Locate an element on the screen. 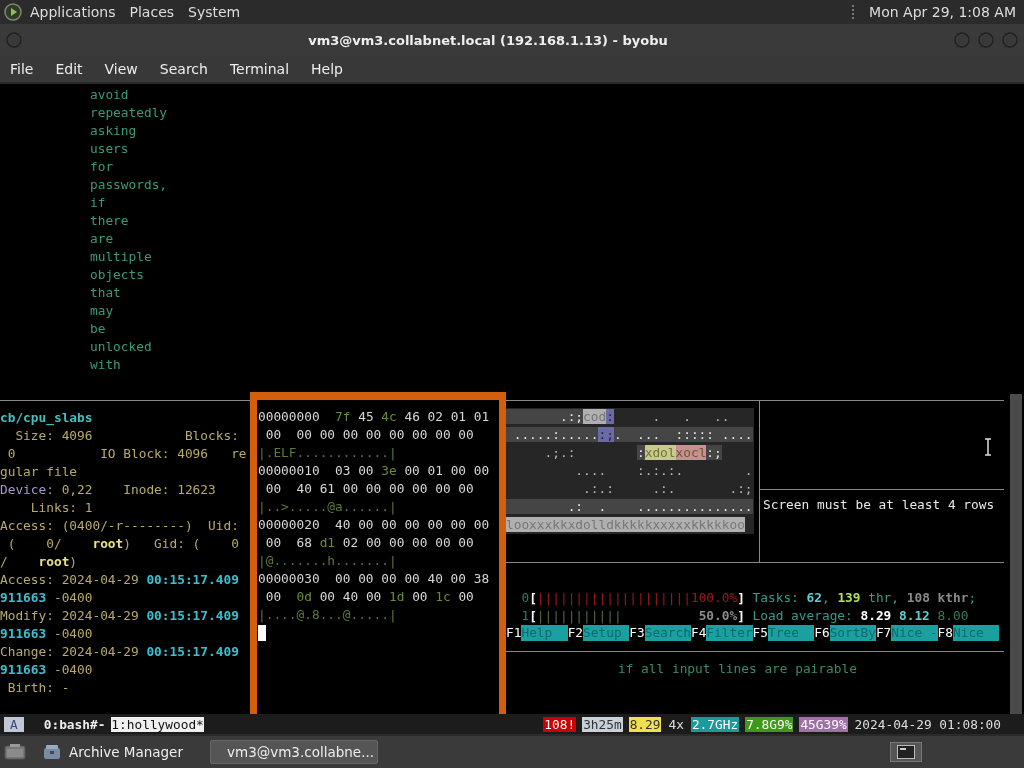 The width and height of the screenshot is (1024, 768). terminal-line: Access: (0400/-r--------) Uid: is located at coordinates (120, 526).